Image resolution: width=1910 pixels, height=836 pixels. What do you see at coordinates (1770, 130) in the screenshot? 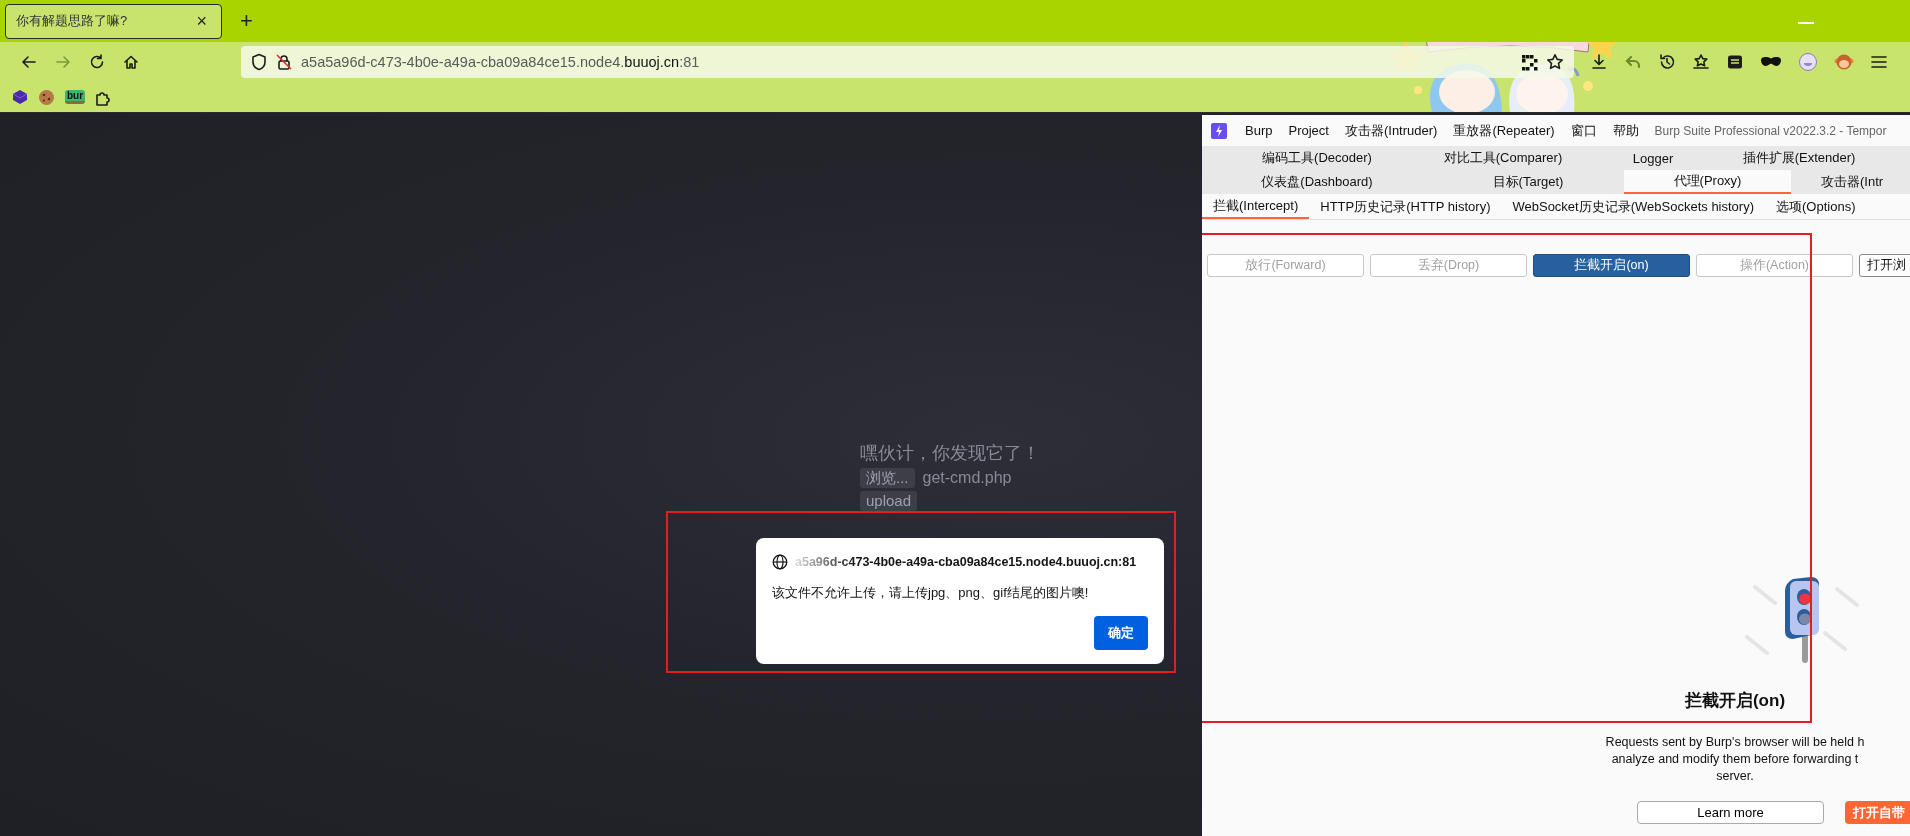
I see `window-title: Burp Suite Professional v2022.3.2 - Tempor` at bounding box center [1770, 130].